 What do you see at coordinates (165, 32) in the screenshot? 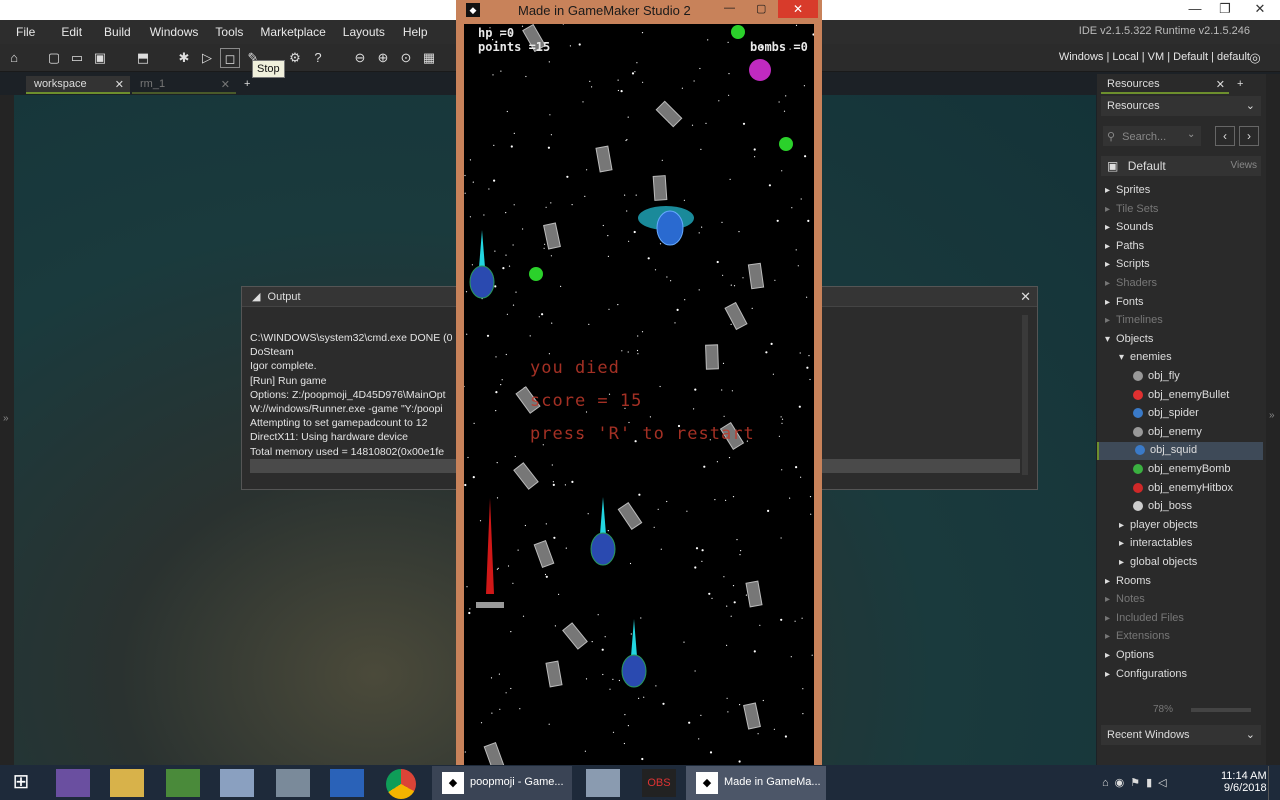
I see `menu-windows: Windows` at bounding box center [165, 32].